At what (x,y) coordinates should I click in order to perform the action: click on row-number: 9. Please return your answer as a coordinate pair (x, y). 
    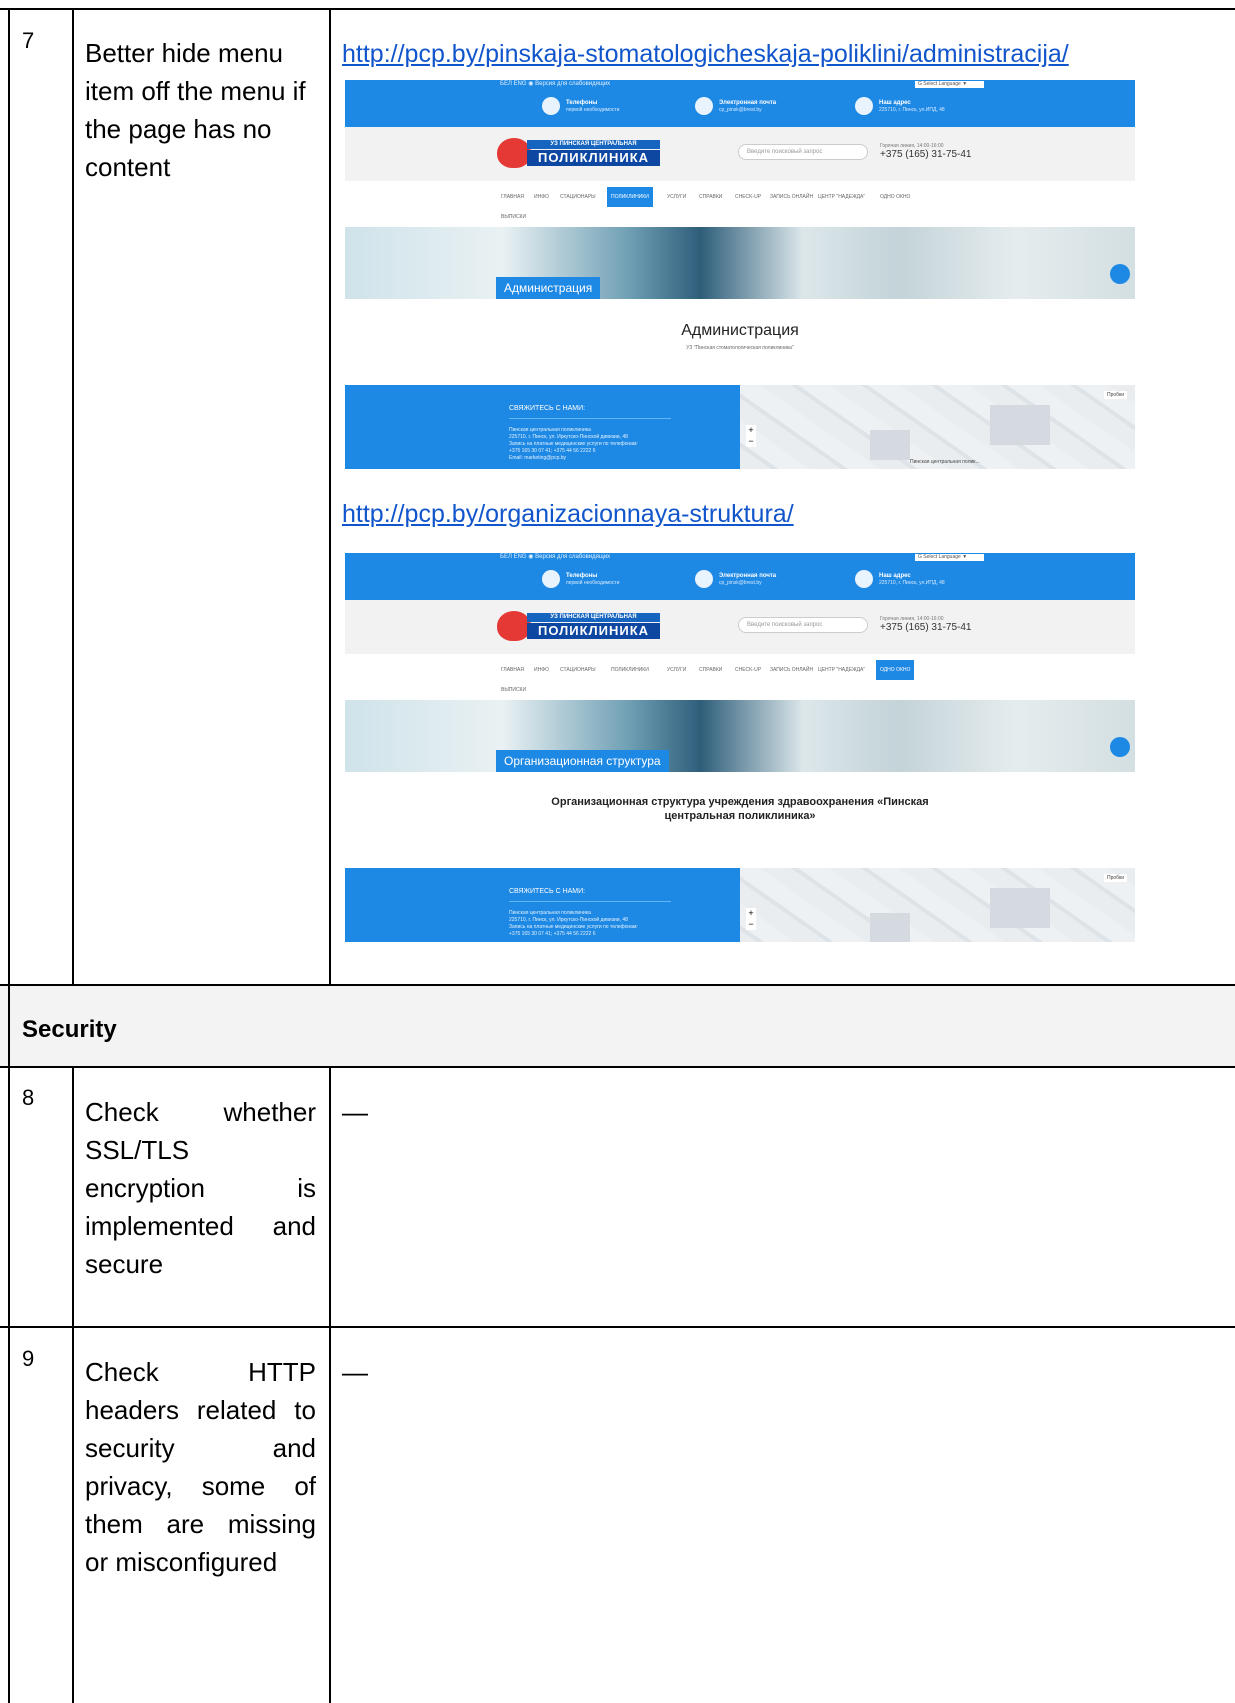
    Looking at the image, I should click on (28, 1358).